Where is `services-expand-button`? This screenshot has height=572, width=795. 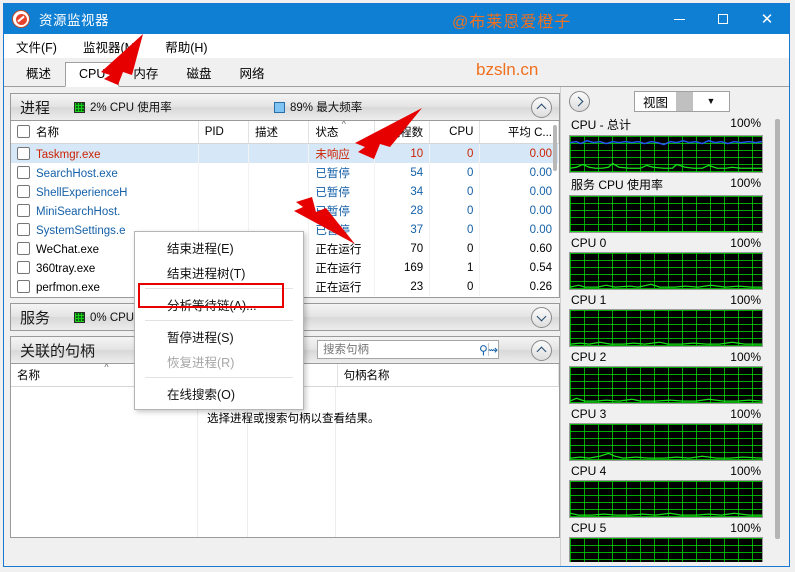 services-expand-button is located at coordinates (541, 317).